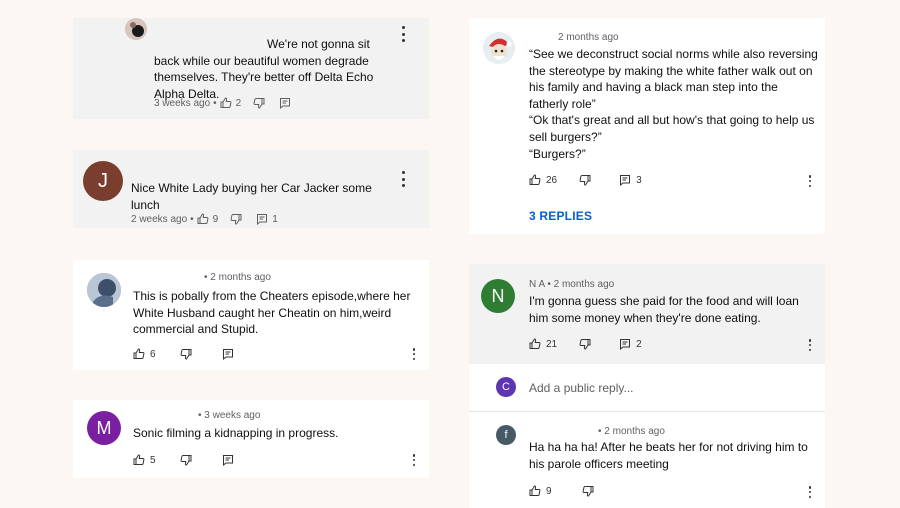 The height and width of the screenshot is (508, 900). Describe the element at coordinates (639, 344) in the screenshot. I see `reply-count: 2` at that location.